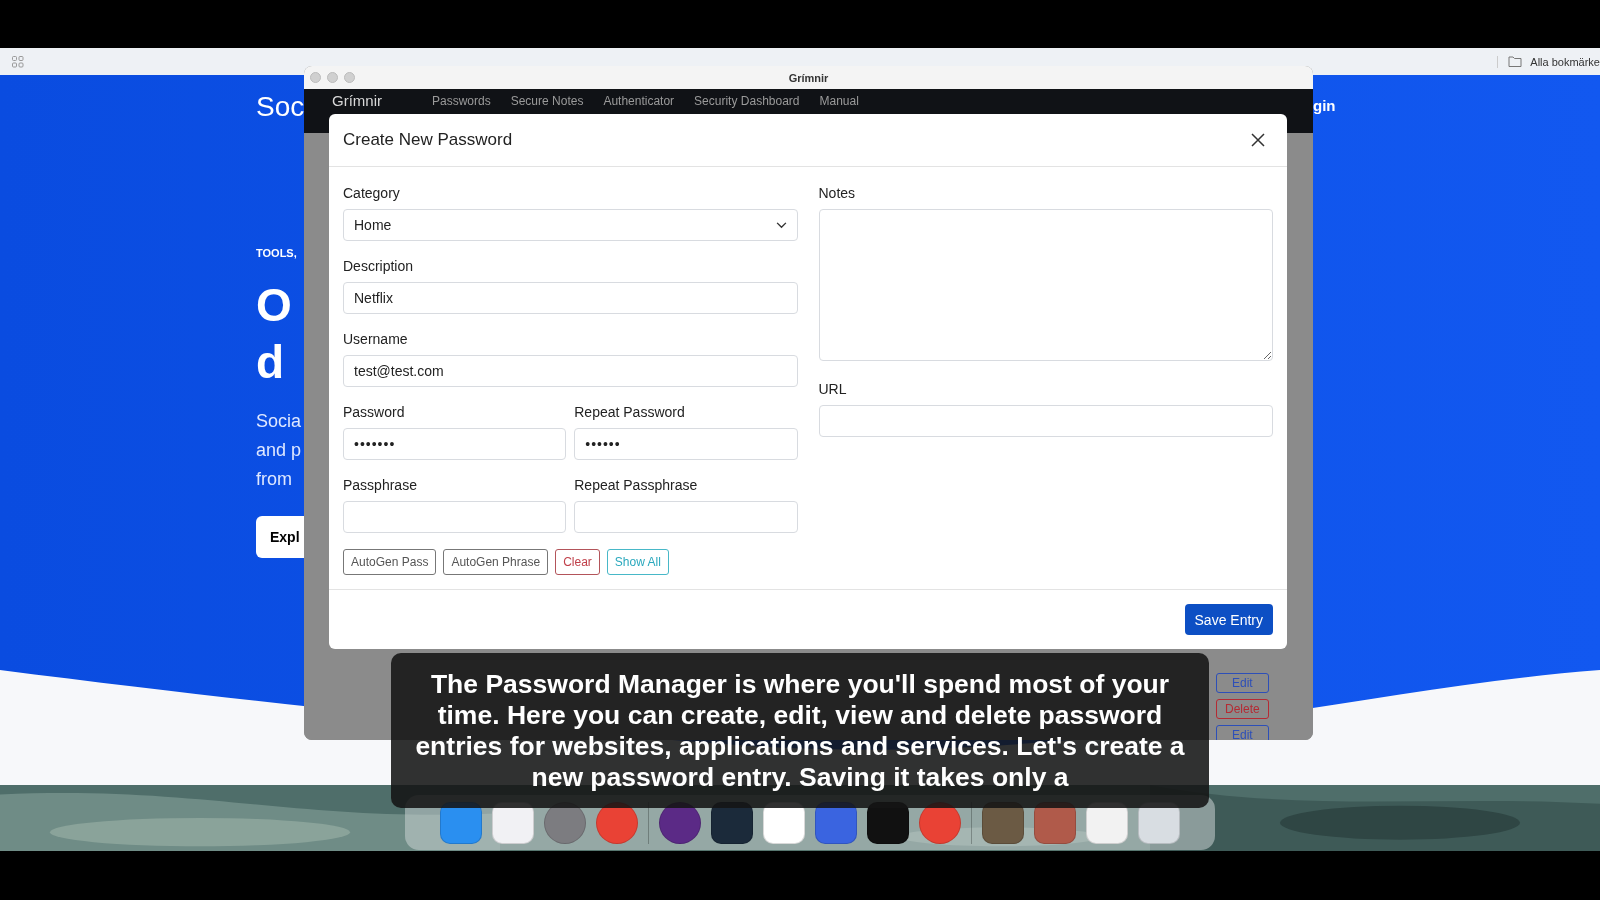 The image size is (1600, 900). Describe the element at coordinates (380, 485) in the screenshot. I see `field-label: Passphrase` at that location.